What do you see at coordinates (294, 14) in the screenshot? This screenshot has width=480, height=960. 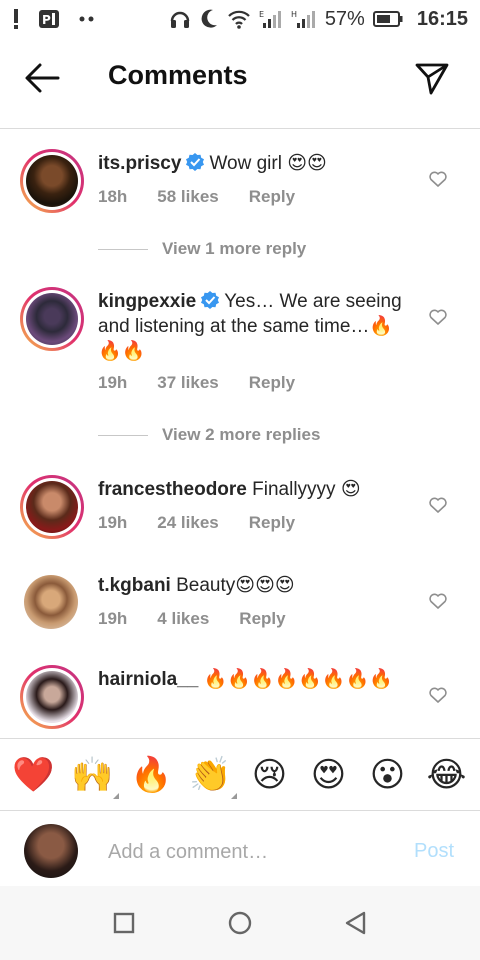 I see `svg-text: H` at bounding box center [294, 14].